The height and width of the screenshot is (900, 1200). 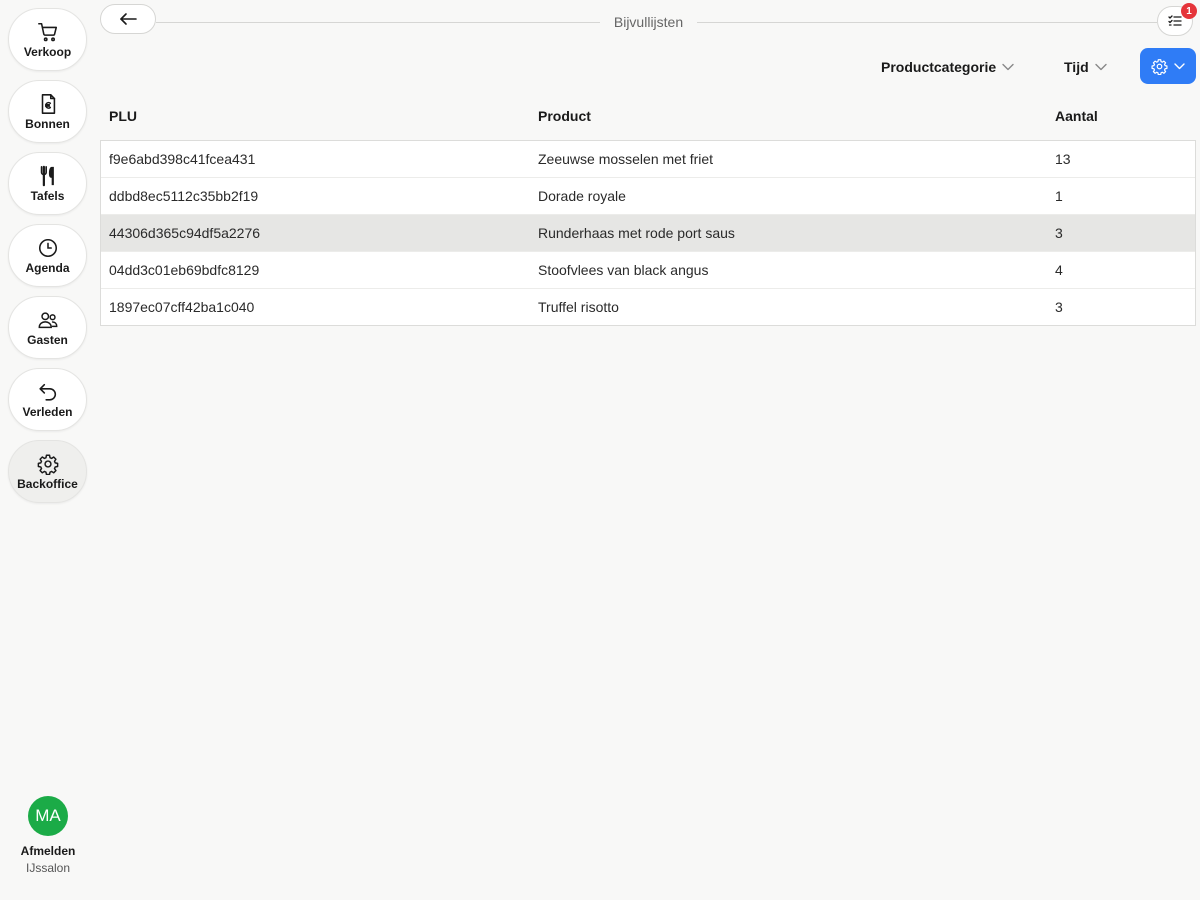 What do you see at coordinates (47, 411) in the screenshot?
I see `sidebar-item-label: Verleden` at bounding box center [47, 411].